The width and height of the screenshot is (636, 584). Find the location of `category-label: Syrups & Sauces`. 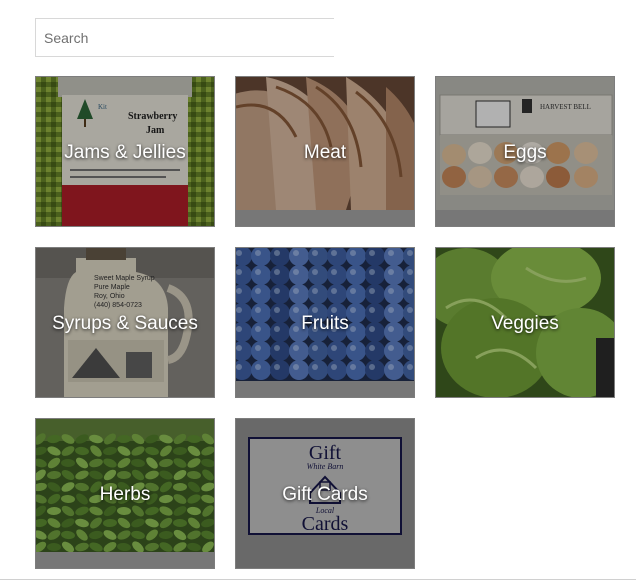

category-label: Syrups & Sauces is located at coordinates (125, 323).